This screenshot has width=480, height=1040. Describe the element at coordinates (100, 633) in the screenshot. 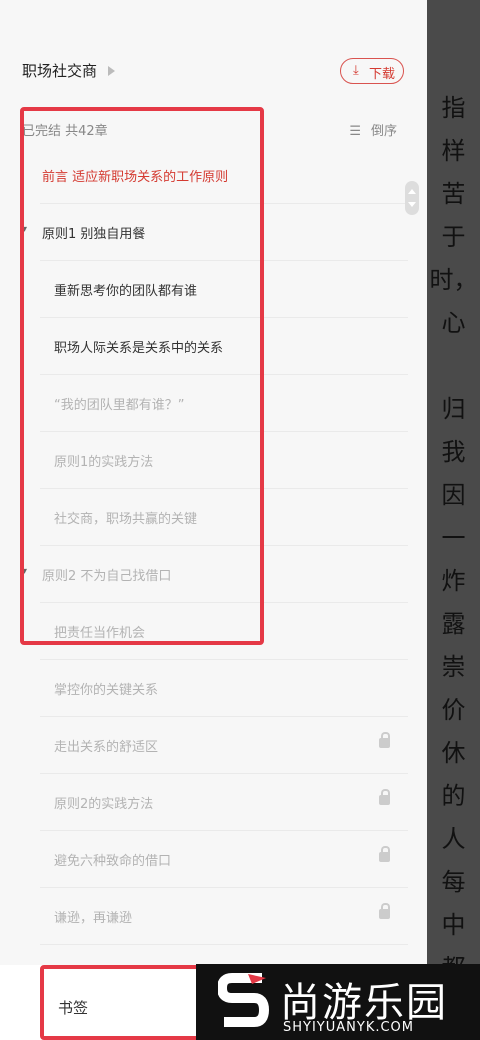

I see `chapter-label: 把责任当作机会` at that location.